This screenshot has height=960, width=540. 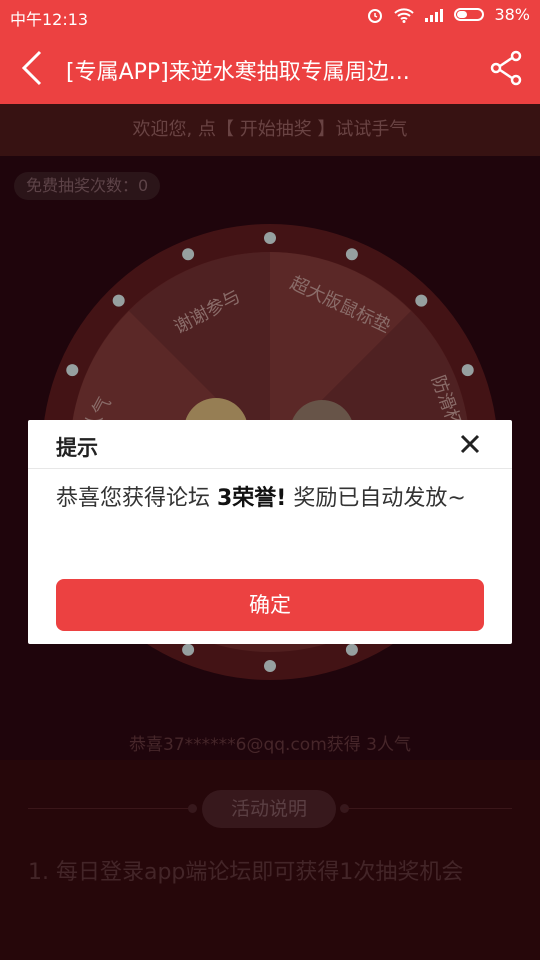 I want to click on back-icon, so click(x=34, y=68).